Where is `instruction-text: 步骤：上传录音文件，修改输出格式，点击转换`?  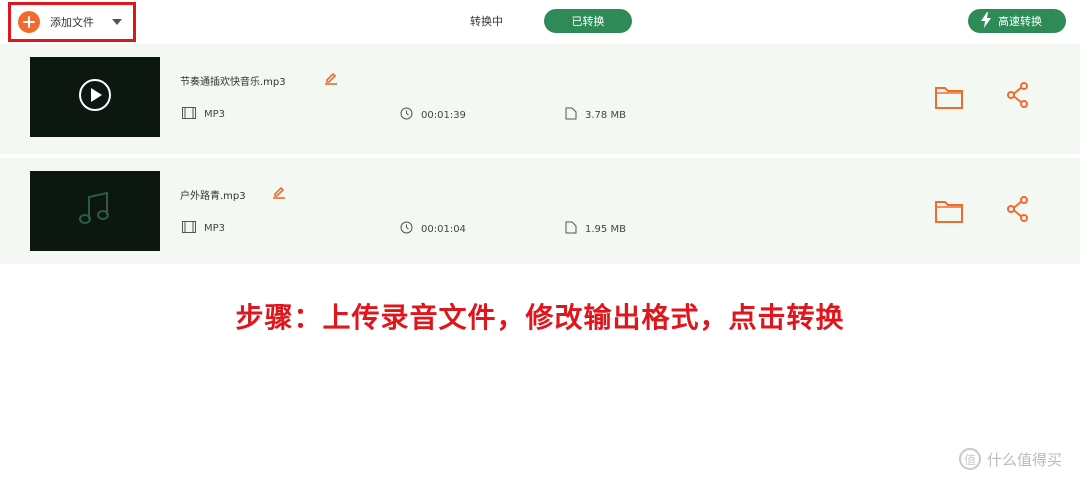
instruction-text: 步骤：上传录音文件，修改输出格式，点击转换 is located at coordinates (540, 317).